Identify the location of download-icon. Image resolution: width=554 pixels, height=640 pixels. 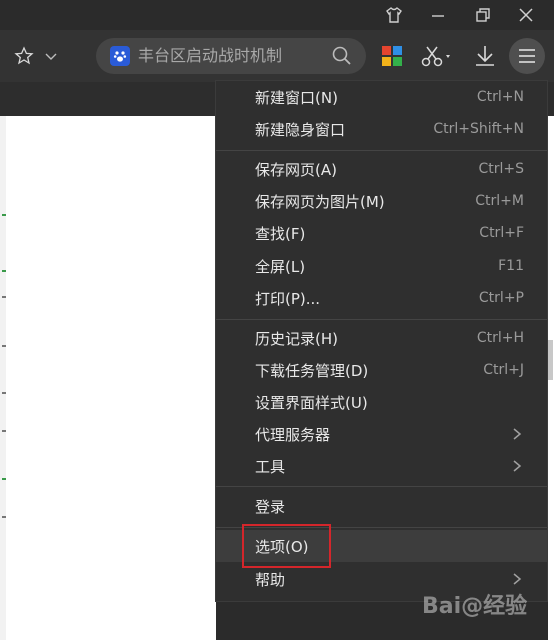
(485, 56).